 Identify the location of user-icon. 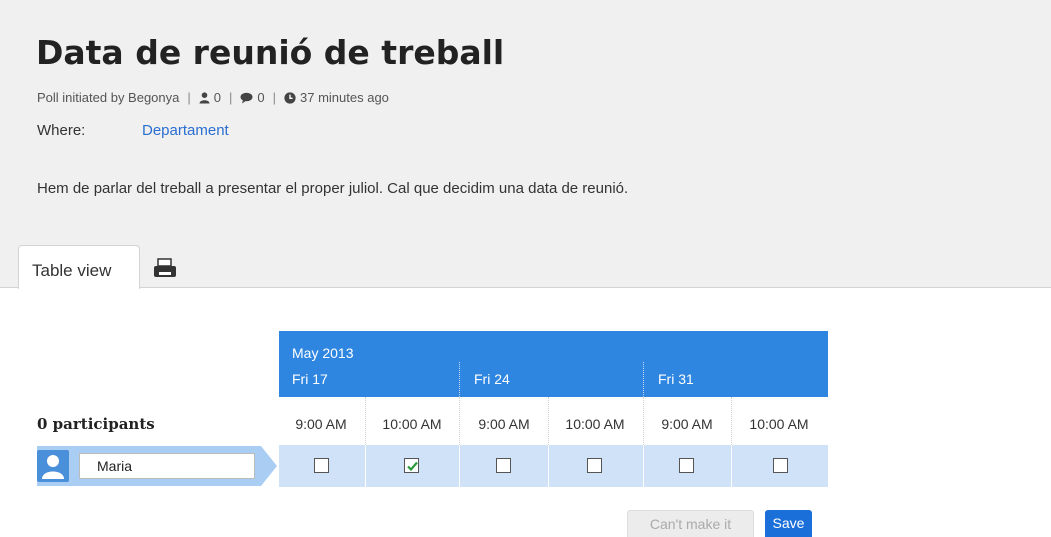
(204, 97).